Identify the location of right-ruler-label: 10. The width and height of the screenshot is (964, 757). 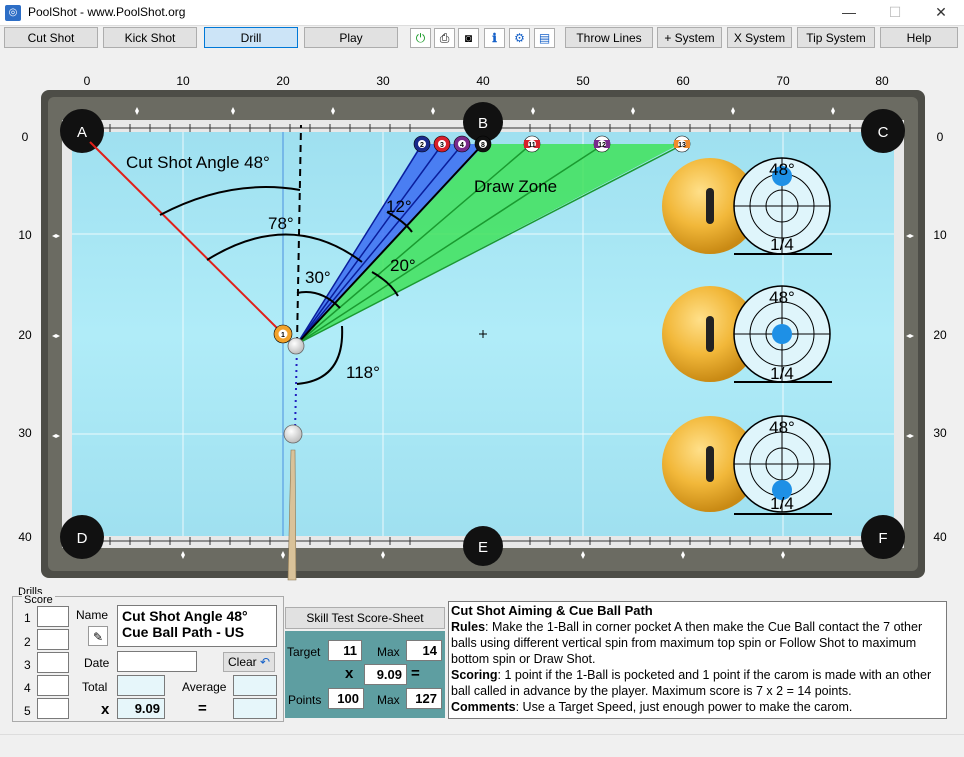
(940, 235).